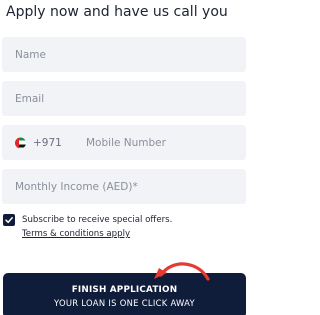  I want to click on subscribe-checkbox, so click(9, 220).